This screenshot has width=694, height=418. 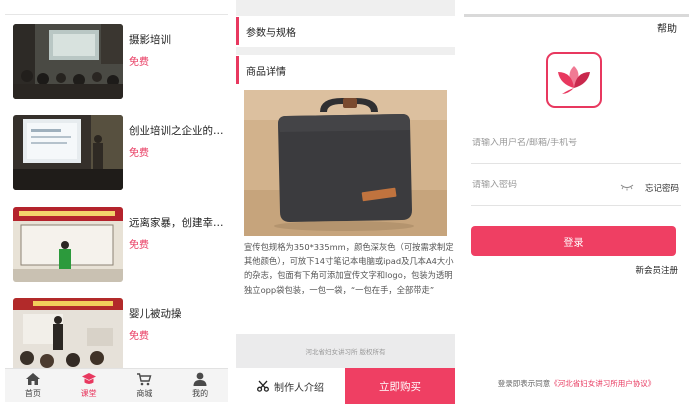 I want to click on course-title: 摄影培训, so click(x=150, y=40).